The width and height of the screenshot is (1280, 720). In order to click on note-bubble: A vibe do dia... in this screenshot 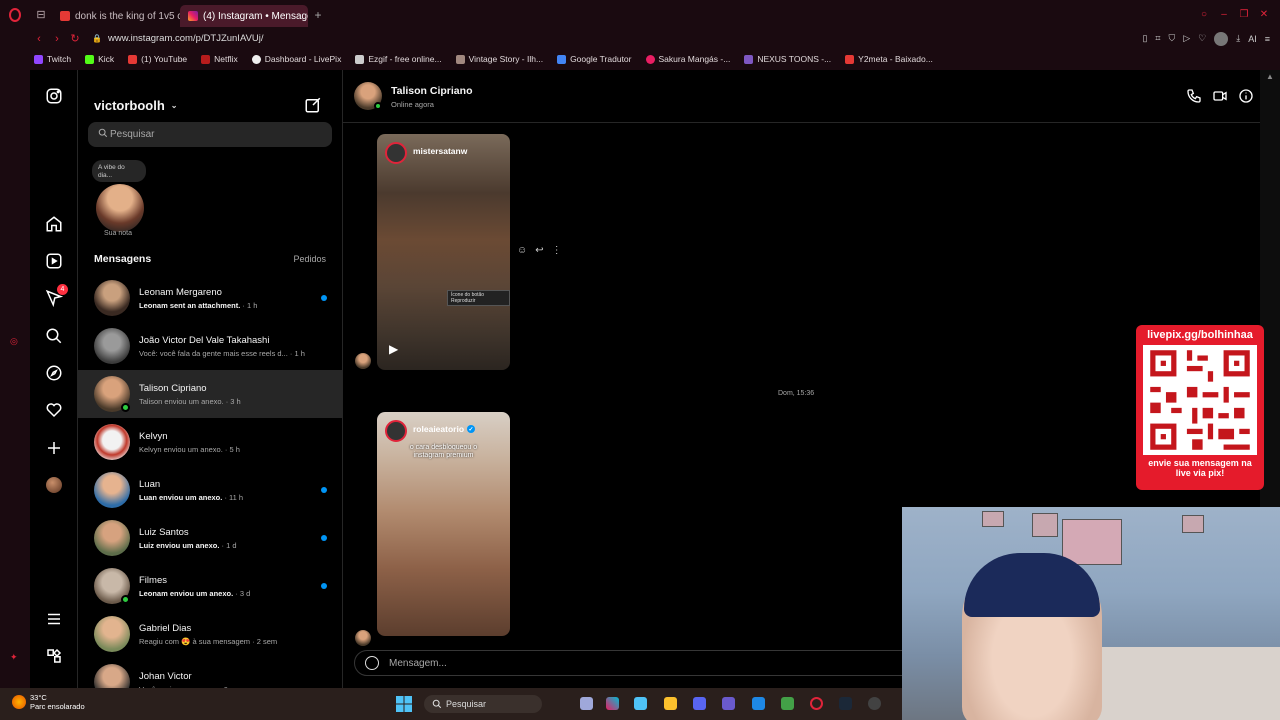, I will do `click(119, 171)`.